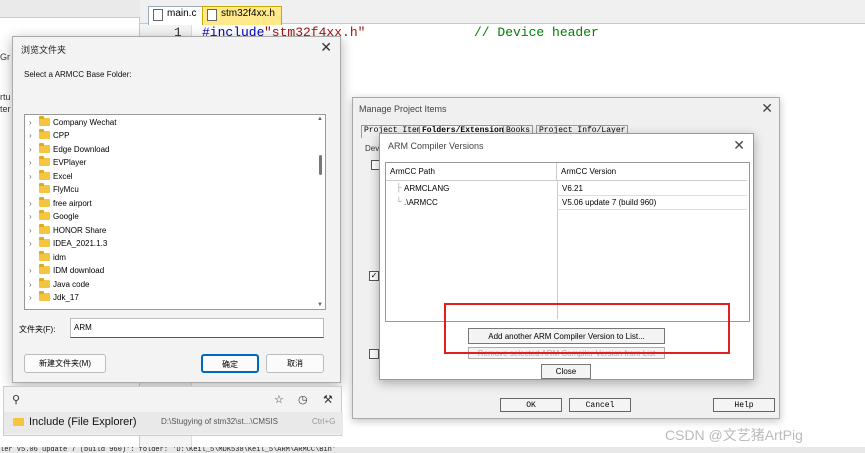  Describe the element at coordinates (403, 109) in the screenshot. I see `dialog-title: Manage Project Items` at that location.